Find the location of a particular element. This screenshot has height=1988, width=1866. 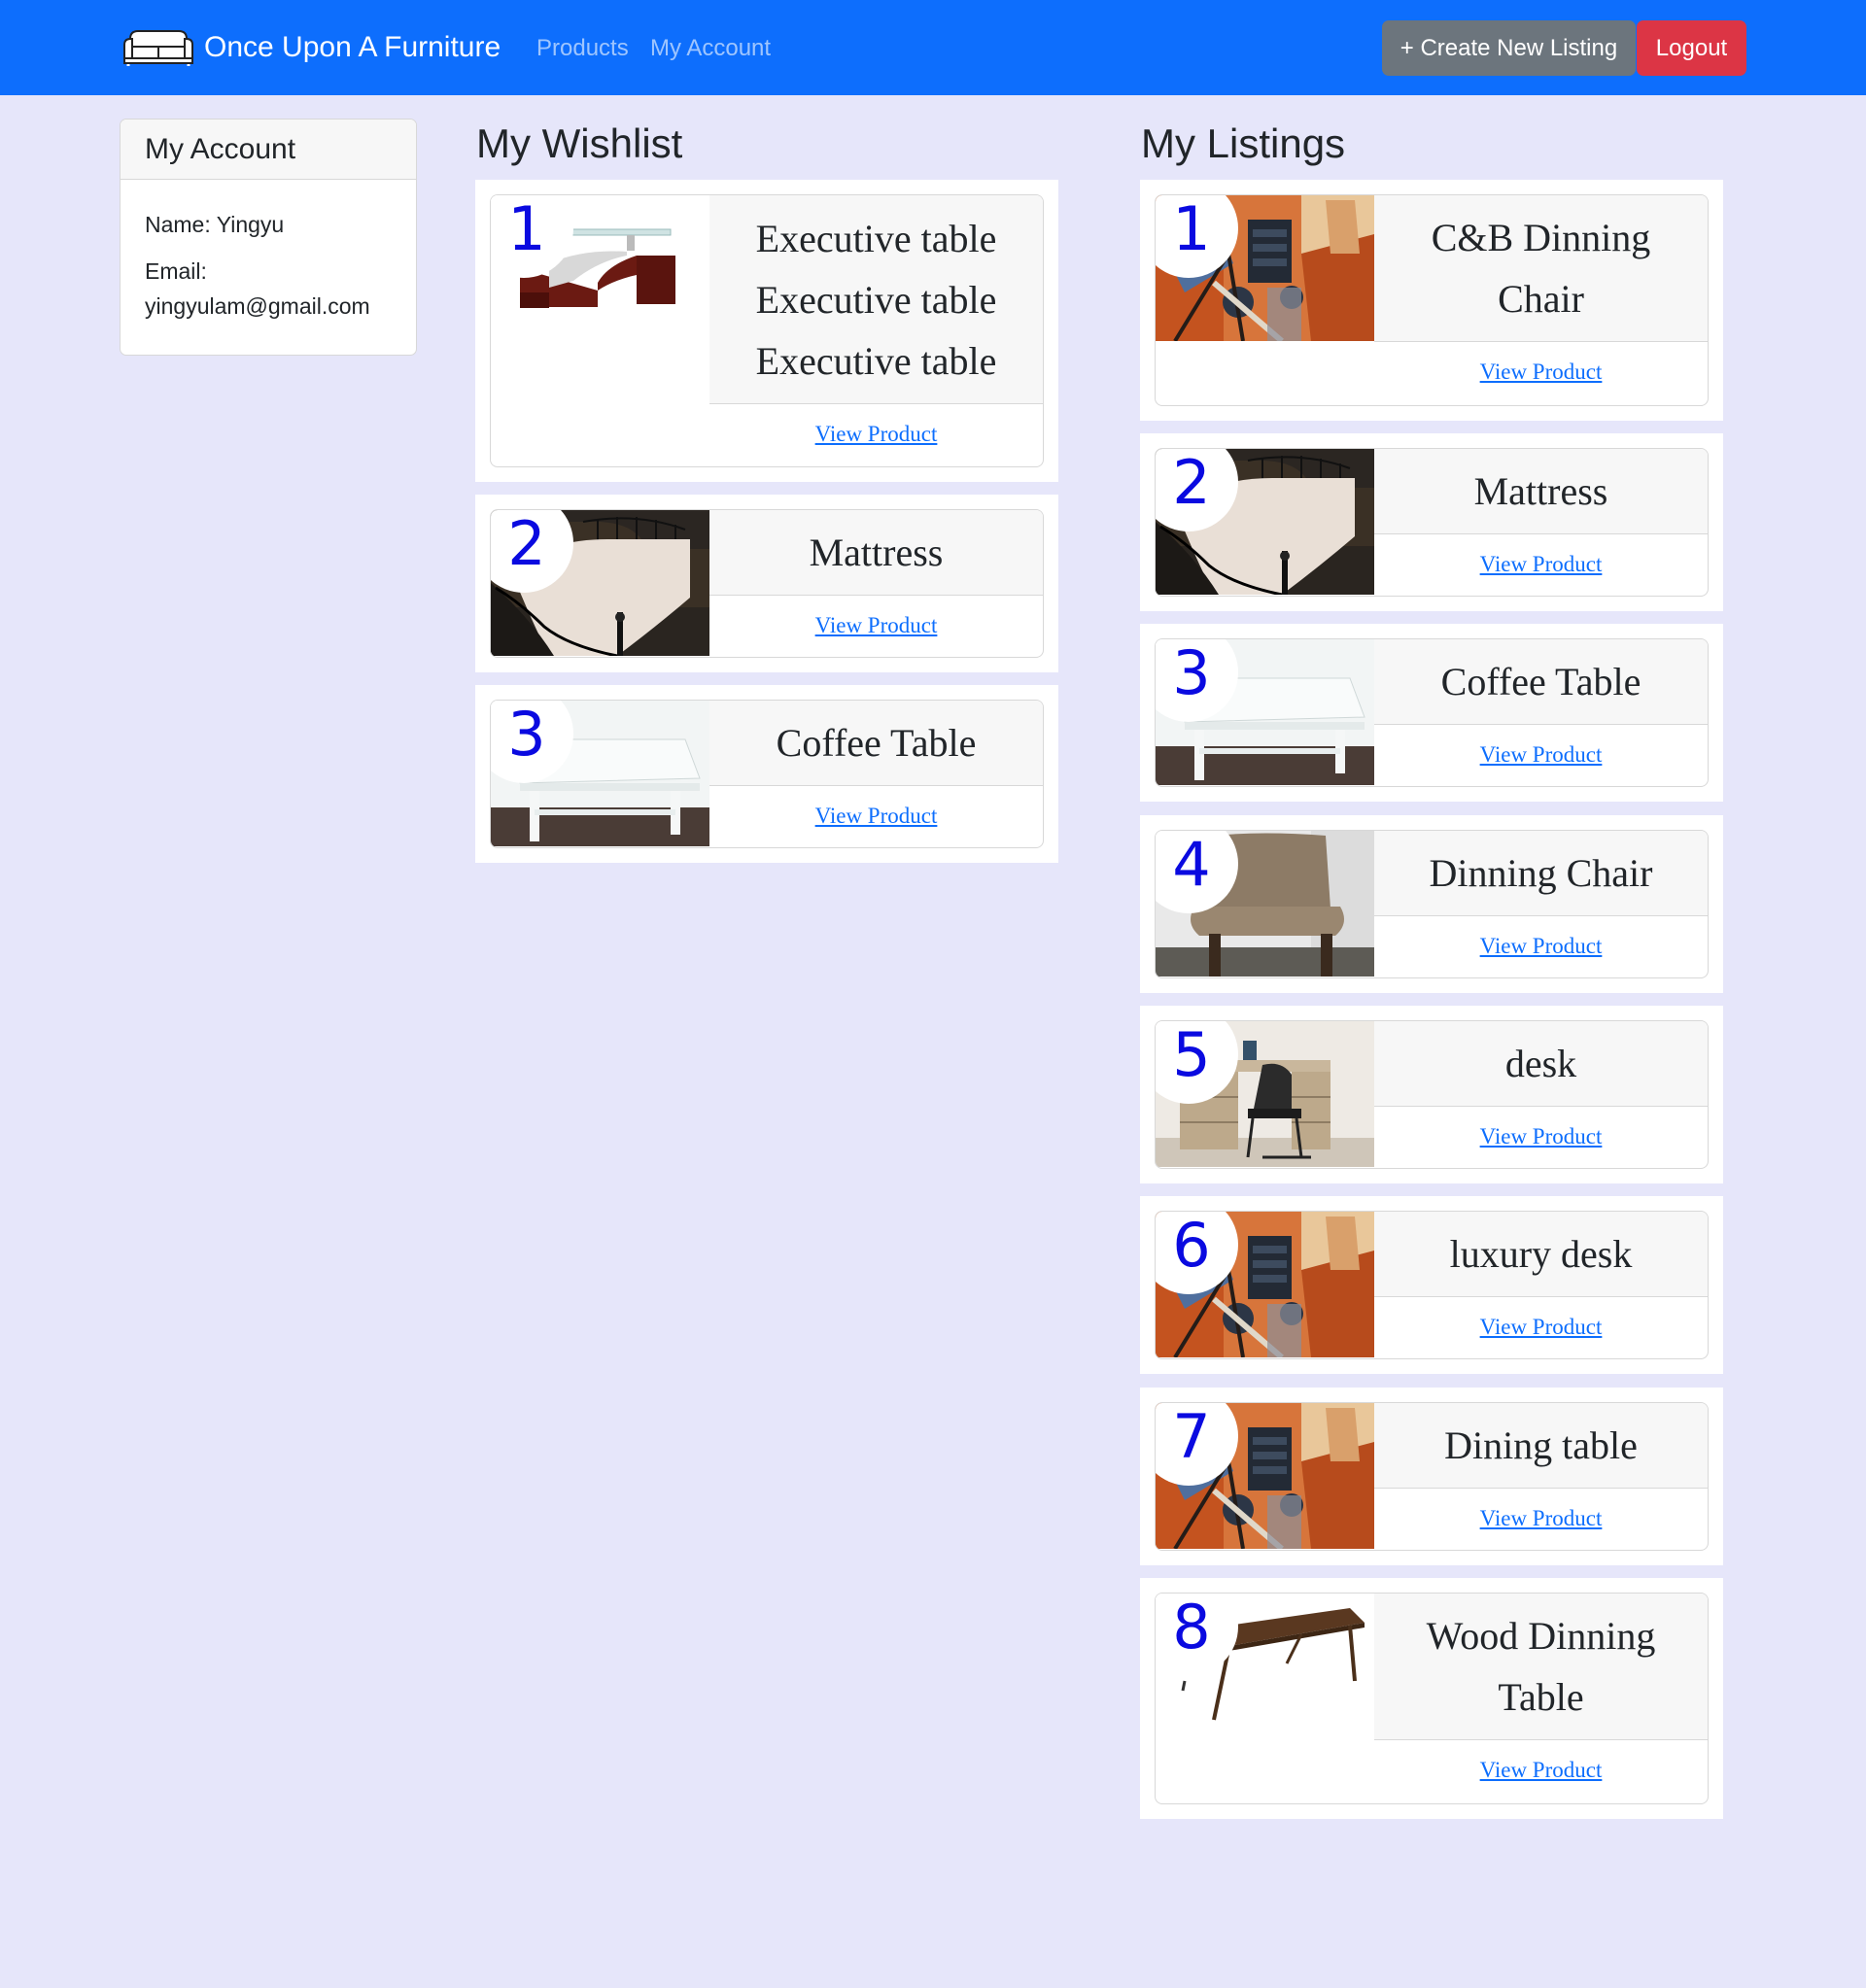

wishlist-item-2: 2 Mattress View Product is located at coordinates (766, 583).